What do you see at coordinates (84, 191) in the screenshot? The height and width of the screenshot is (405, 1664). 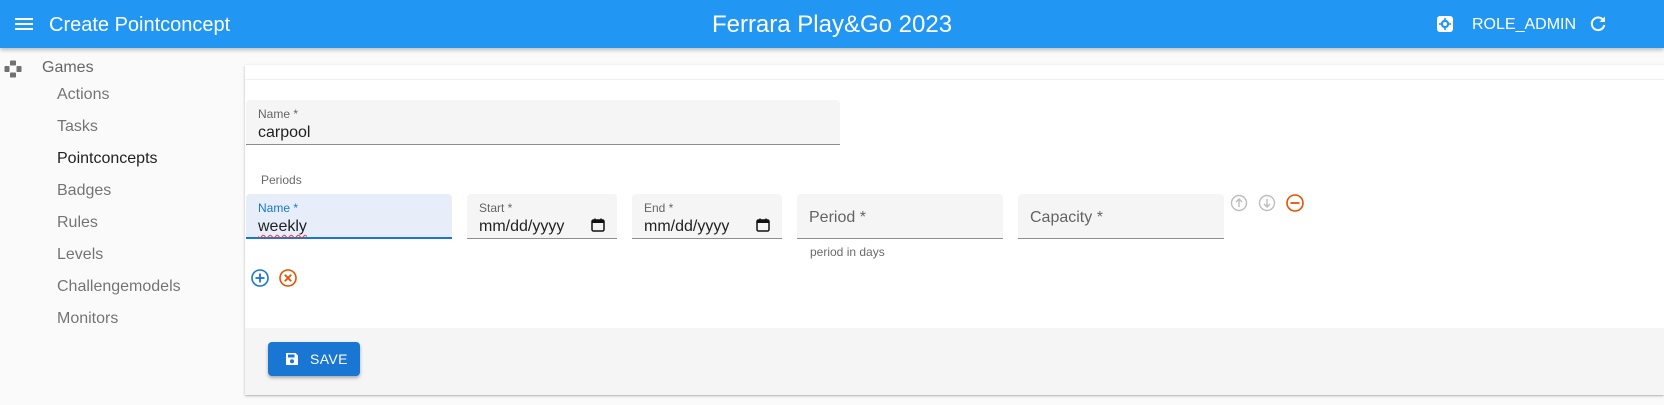 I see `sidebar-item-badges: Badges` at bounding box center [84, 191].